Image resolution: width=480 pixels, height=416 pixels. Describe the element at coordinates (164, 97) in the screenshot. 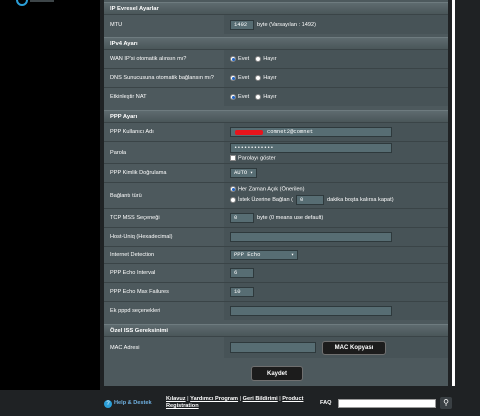

I see `nat-label: Etkinleştir NAT` at that location.